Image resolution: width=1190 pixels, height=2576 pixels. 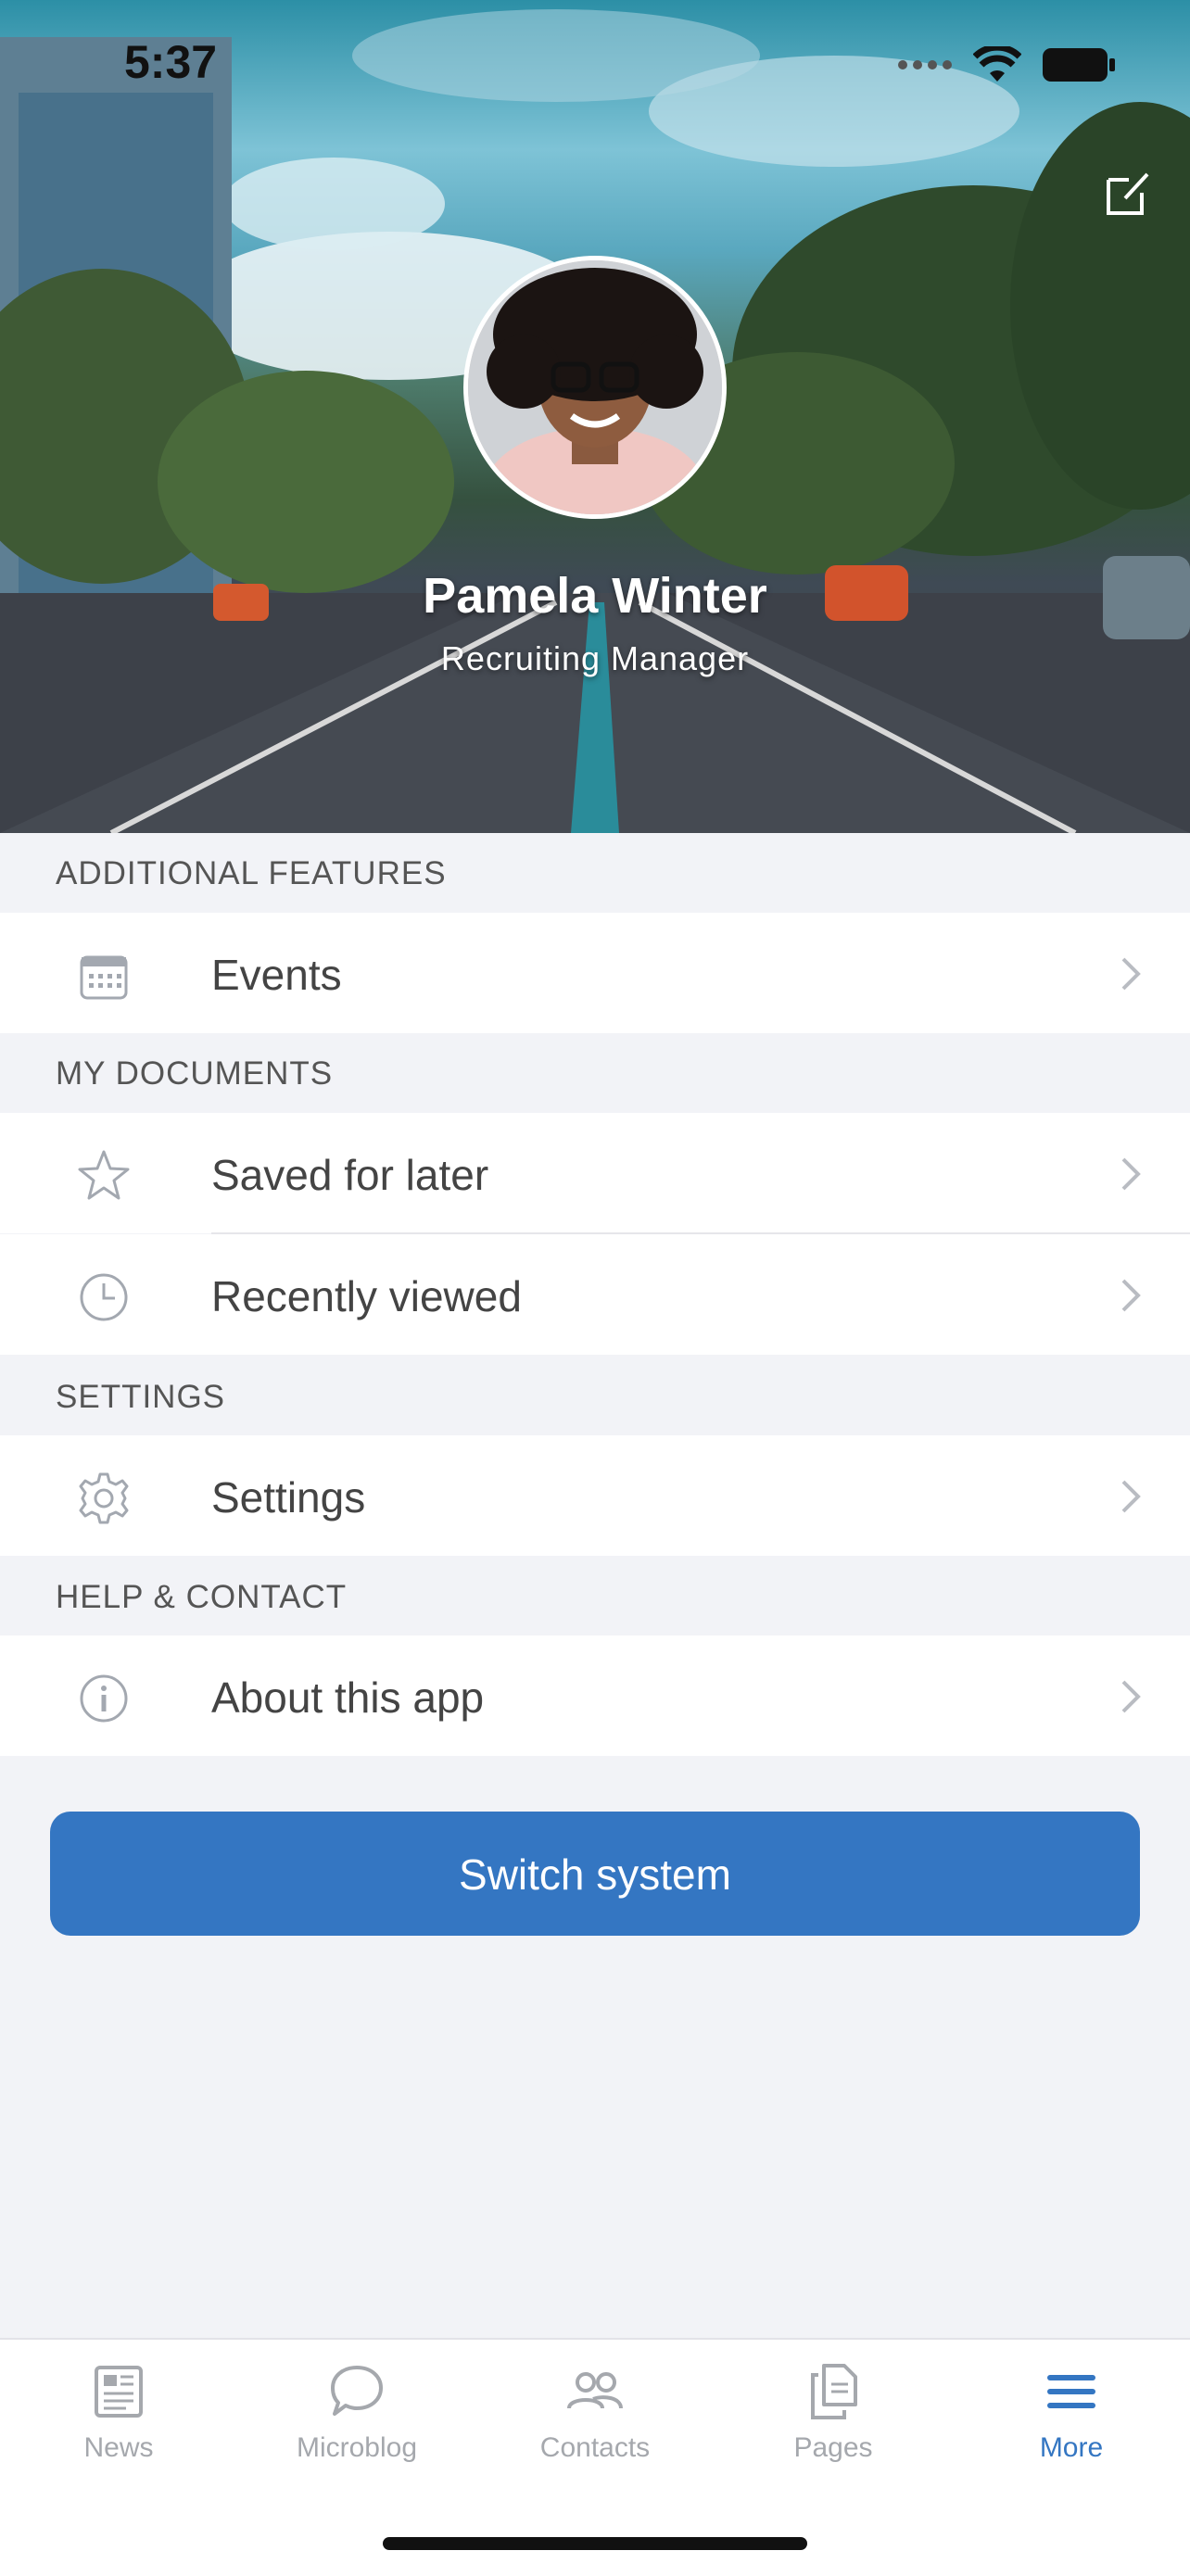 What do you see at coordinates (595, 1695) in the screenshot?
I see `list-item-about-this-app: About this app` at bounding box center [595, 1695].